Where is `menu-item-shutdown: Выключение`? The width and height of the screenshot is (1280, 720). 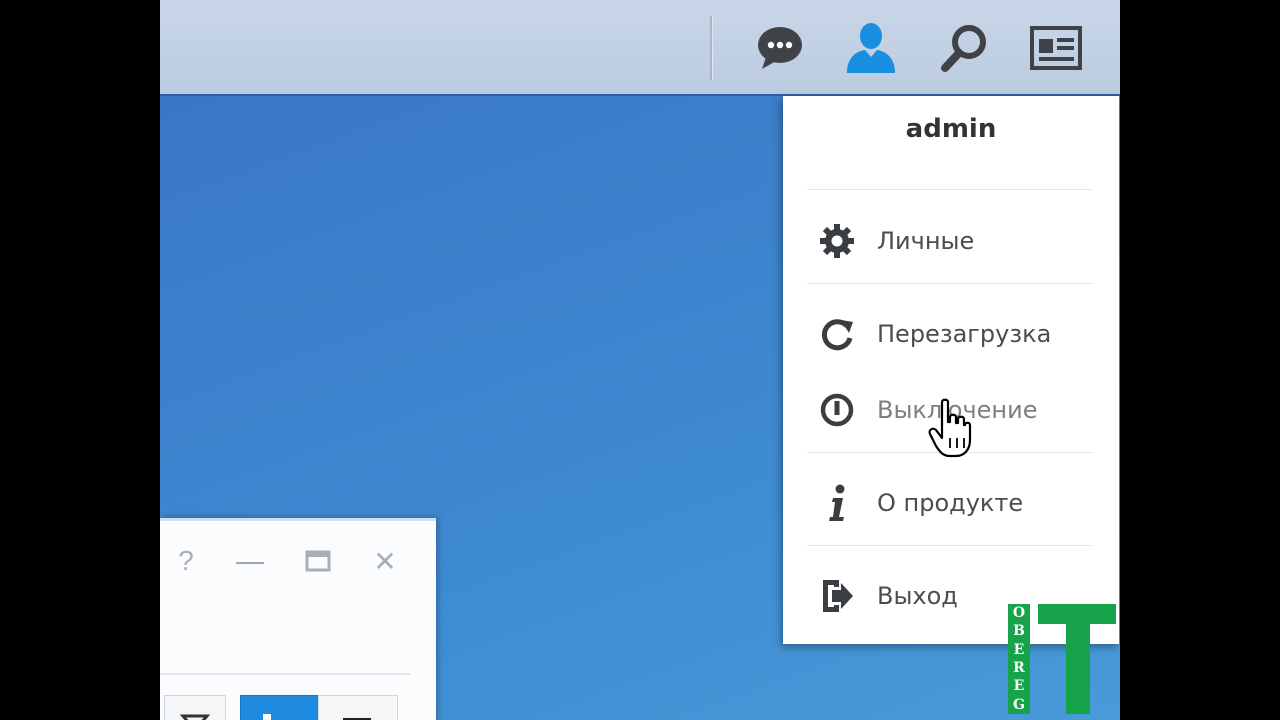
menu-item-shutdown: Выключение is located at coordinates (952, 410).